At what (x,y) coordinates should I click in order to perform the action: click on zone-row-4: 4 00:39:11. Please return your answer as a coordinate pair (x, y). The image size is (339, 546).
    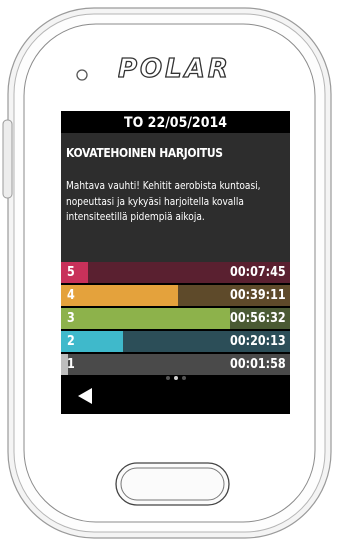
    Looking at the image, I should click on (175, 295).